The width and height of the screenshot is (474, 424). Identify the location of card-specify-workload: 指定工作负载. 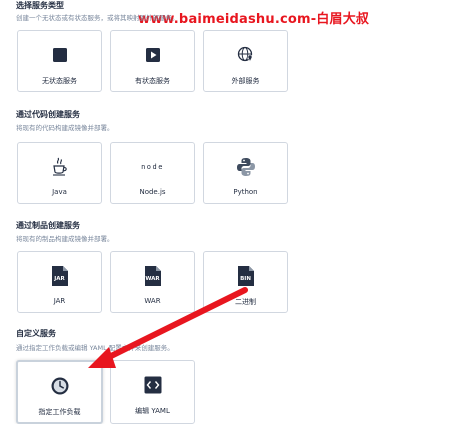
(59, 392).